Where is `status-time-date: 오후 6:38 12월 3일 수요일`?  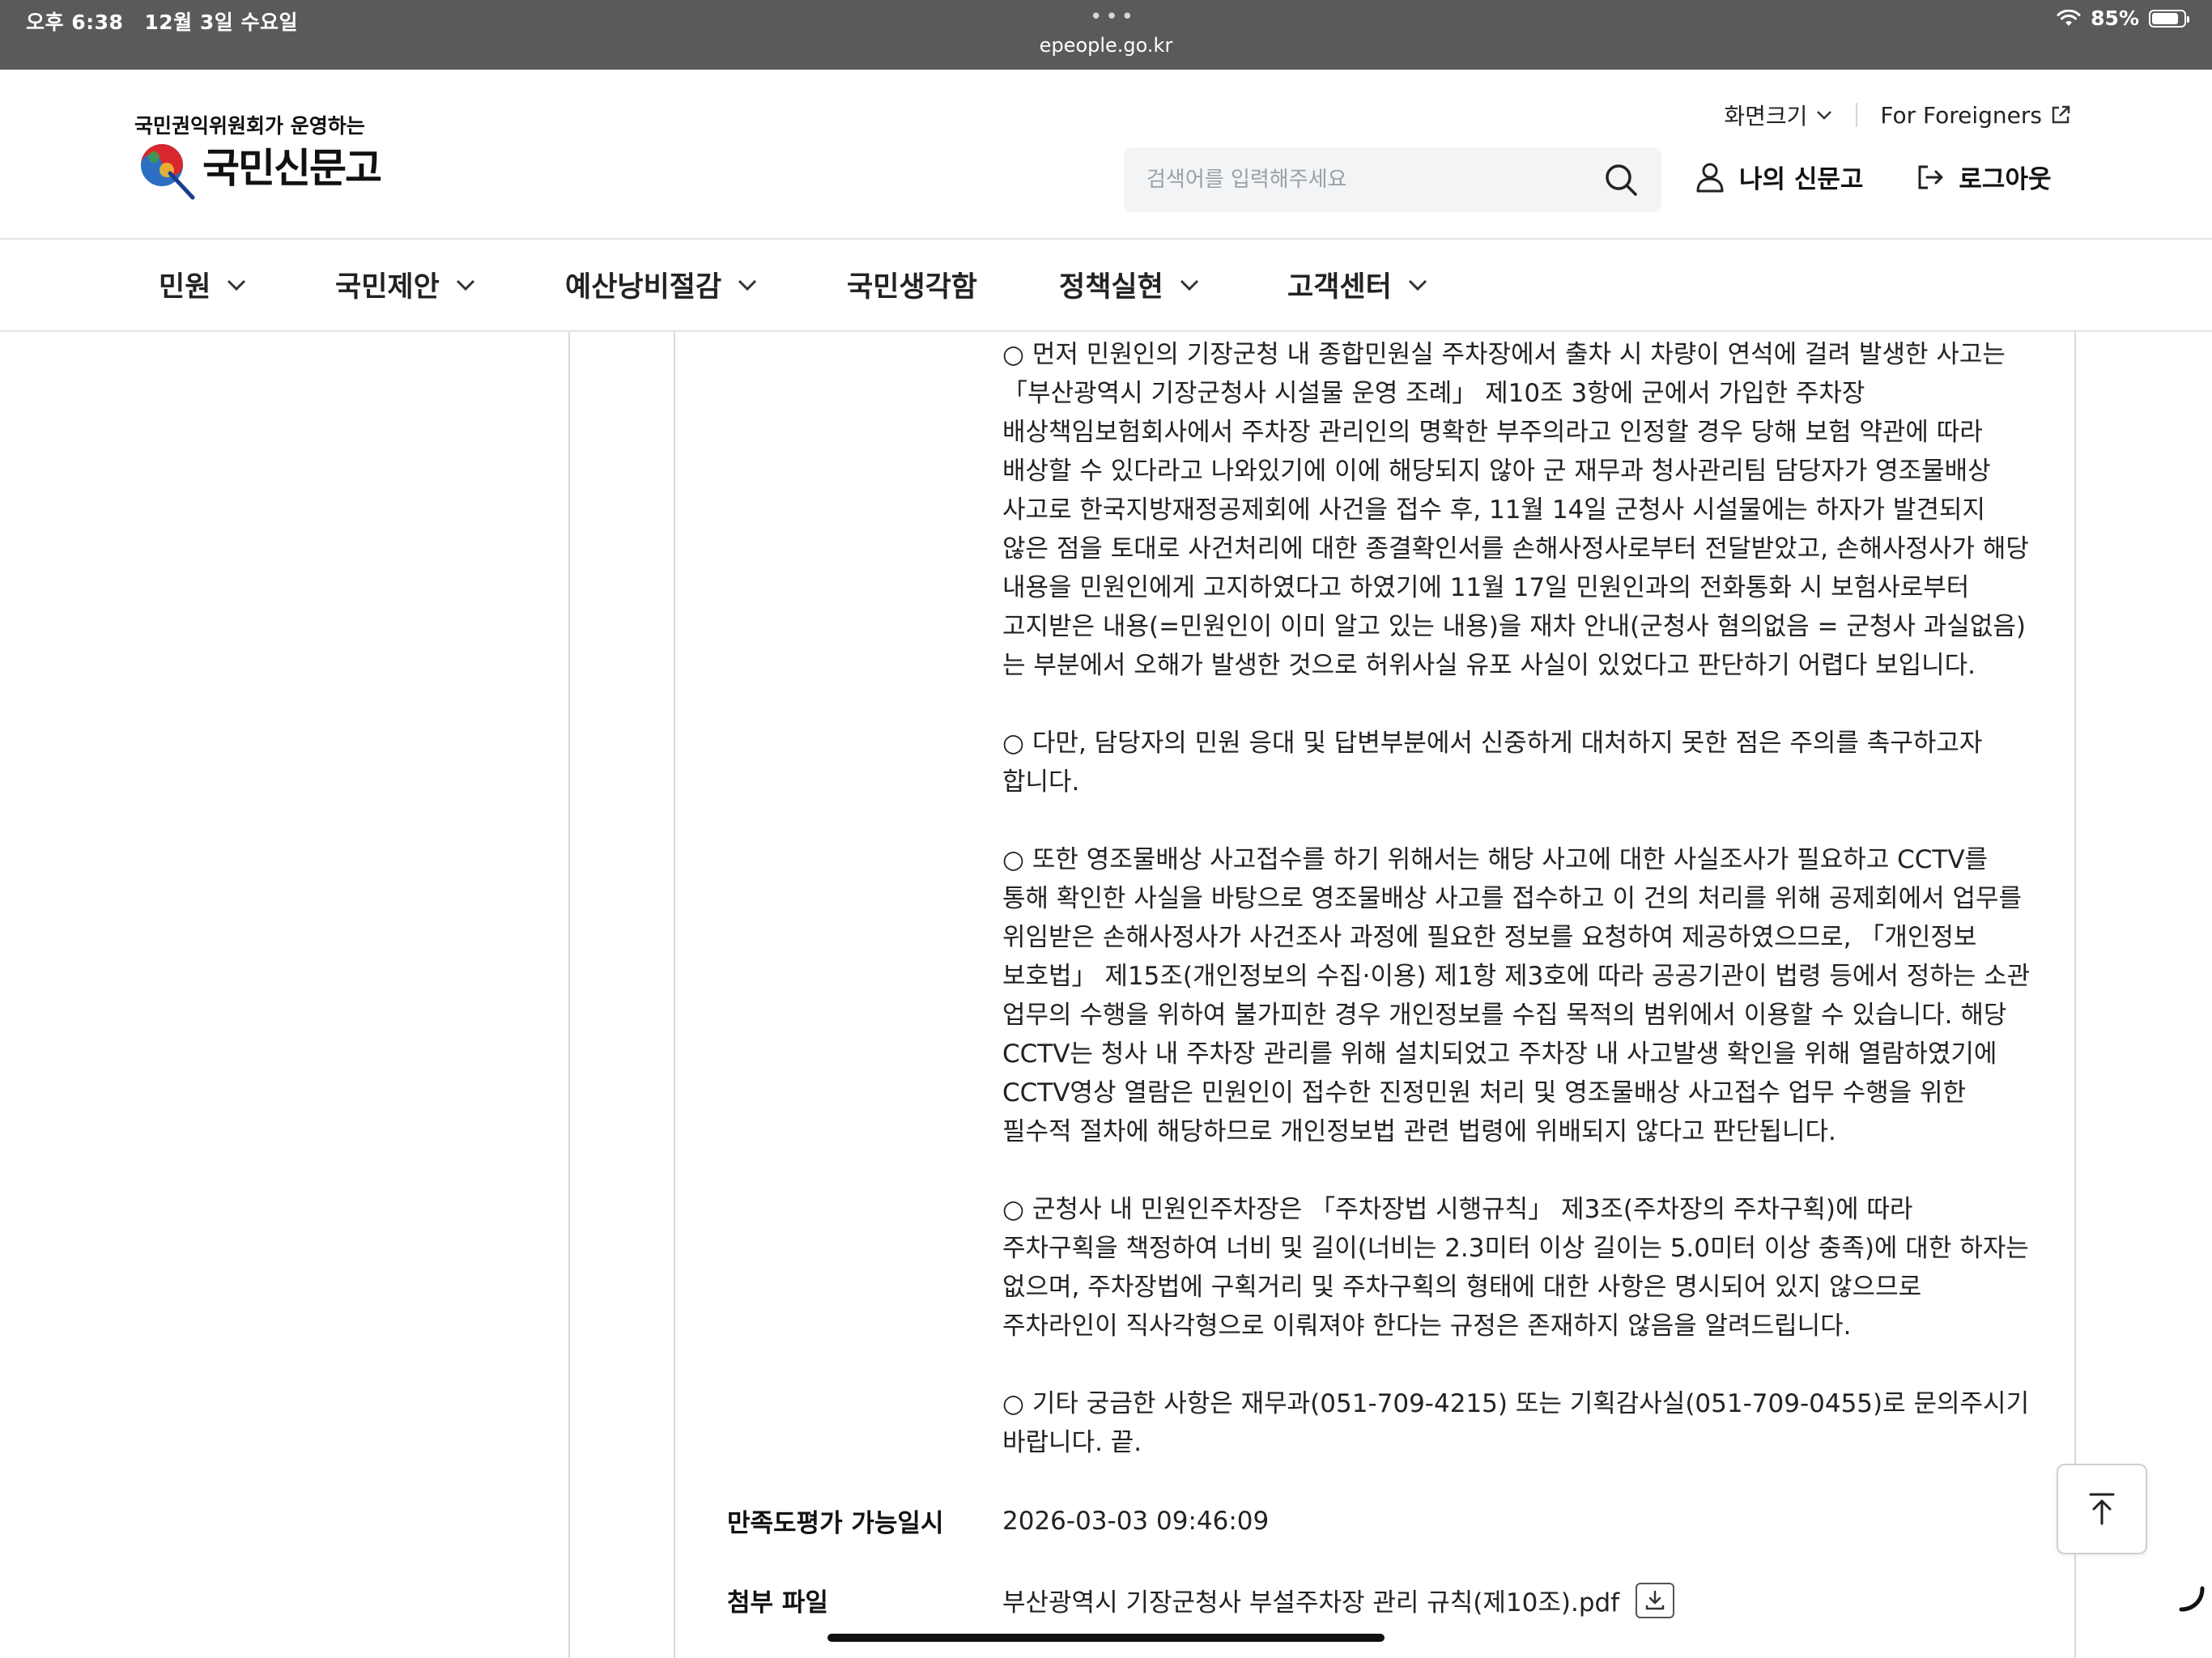 status-time-date: 오후 6:38 12월 3일 수요일 is located at coordinates (162, 21).